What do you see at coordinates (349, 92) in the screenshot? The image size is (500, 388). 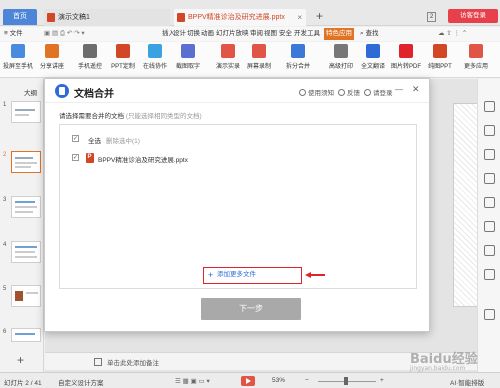 I see `feedback-link: 反馈` at bounding box center [349, 92].